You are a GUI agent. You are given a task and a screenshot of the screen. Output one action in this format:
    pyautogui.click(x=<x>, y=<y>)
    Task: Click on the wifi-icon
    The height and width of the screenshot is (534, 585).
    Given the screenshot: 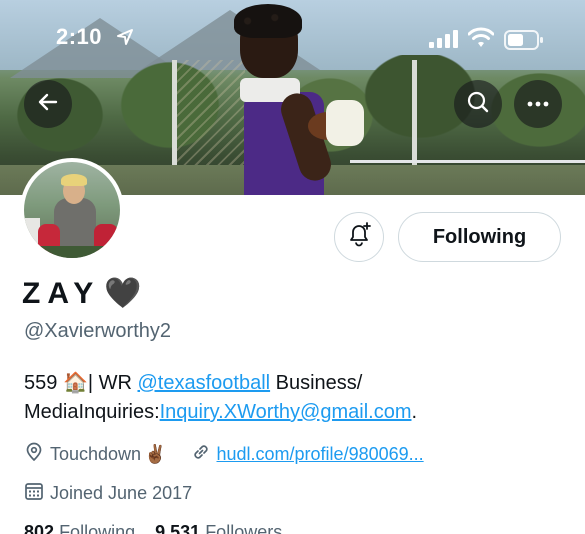 What is the action you would take?
    pyautogui.click(x=481, y=40)
    